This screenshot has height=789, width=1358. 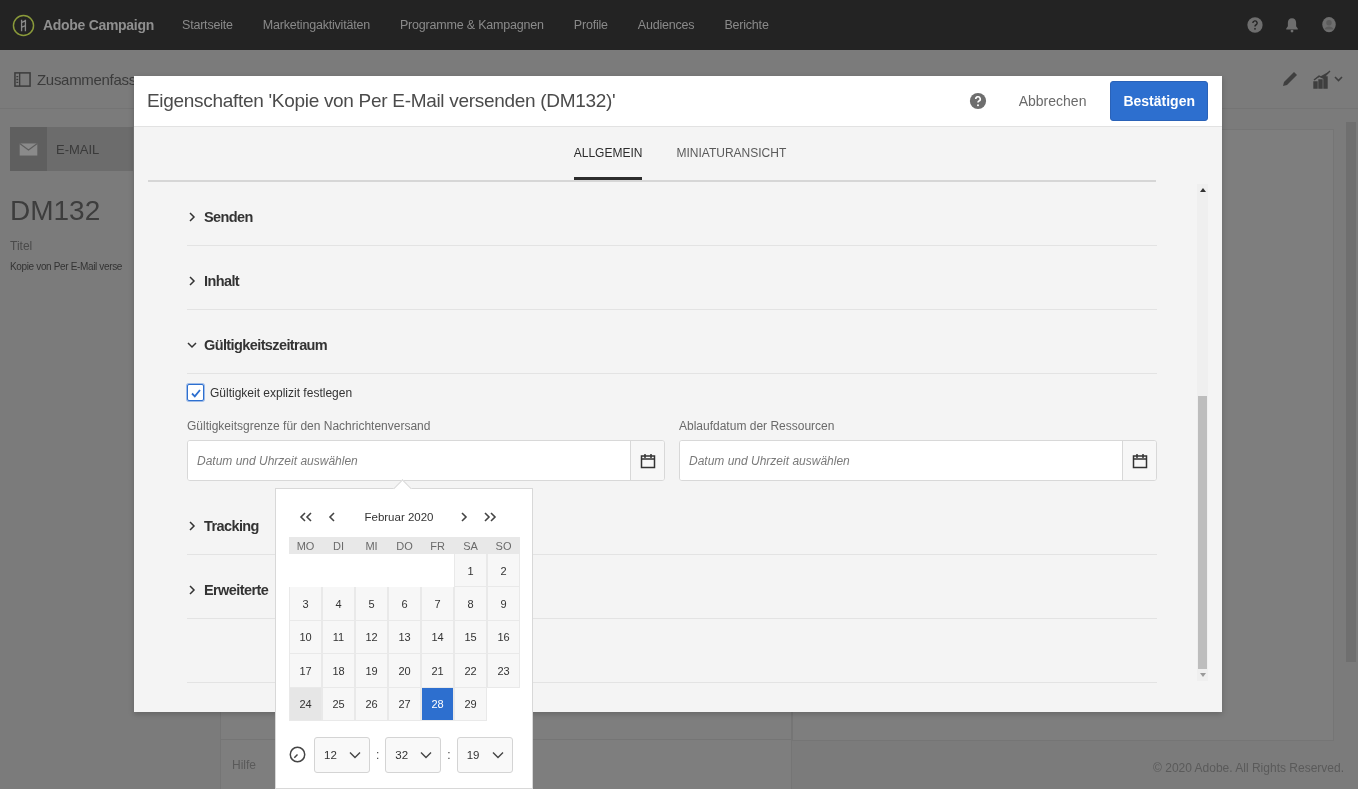 I want to click on calendar-day: 24, so click(x=305, y=704).